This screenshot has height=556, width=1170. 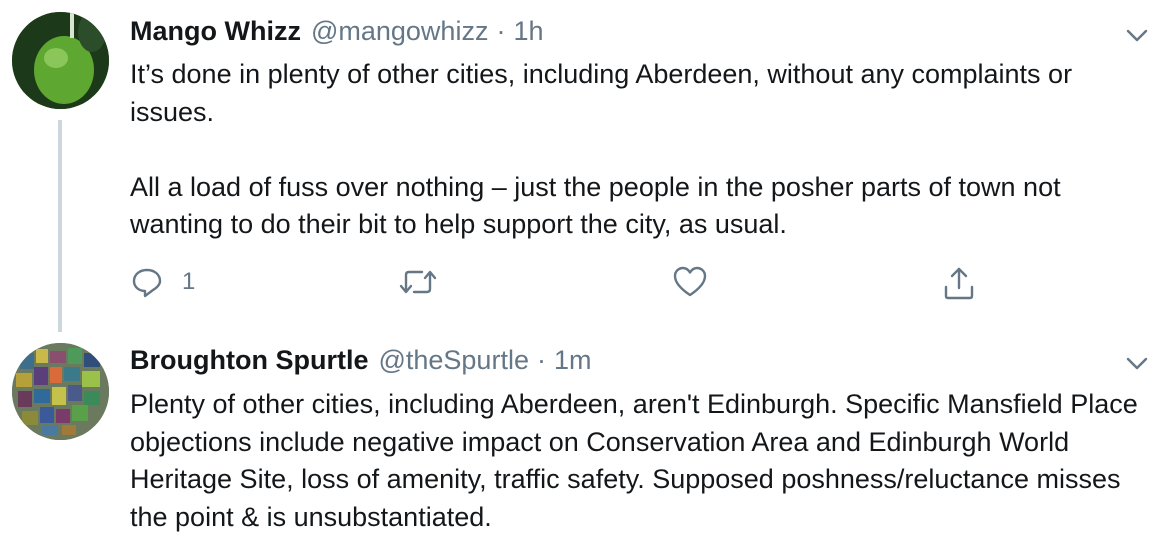 I want to click on tweet-header: Broughton Spurtle @theSpurtle · 1m, so click(x=360, y=363).